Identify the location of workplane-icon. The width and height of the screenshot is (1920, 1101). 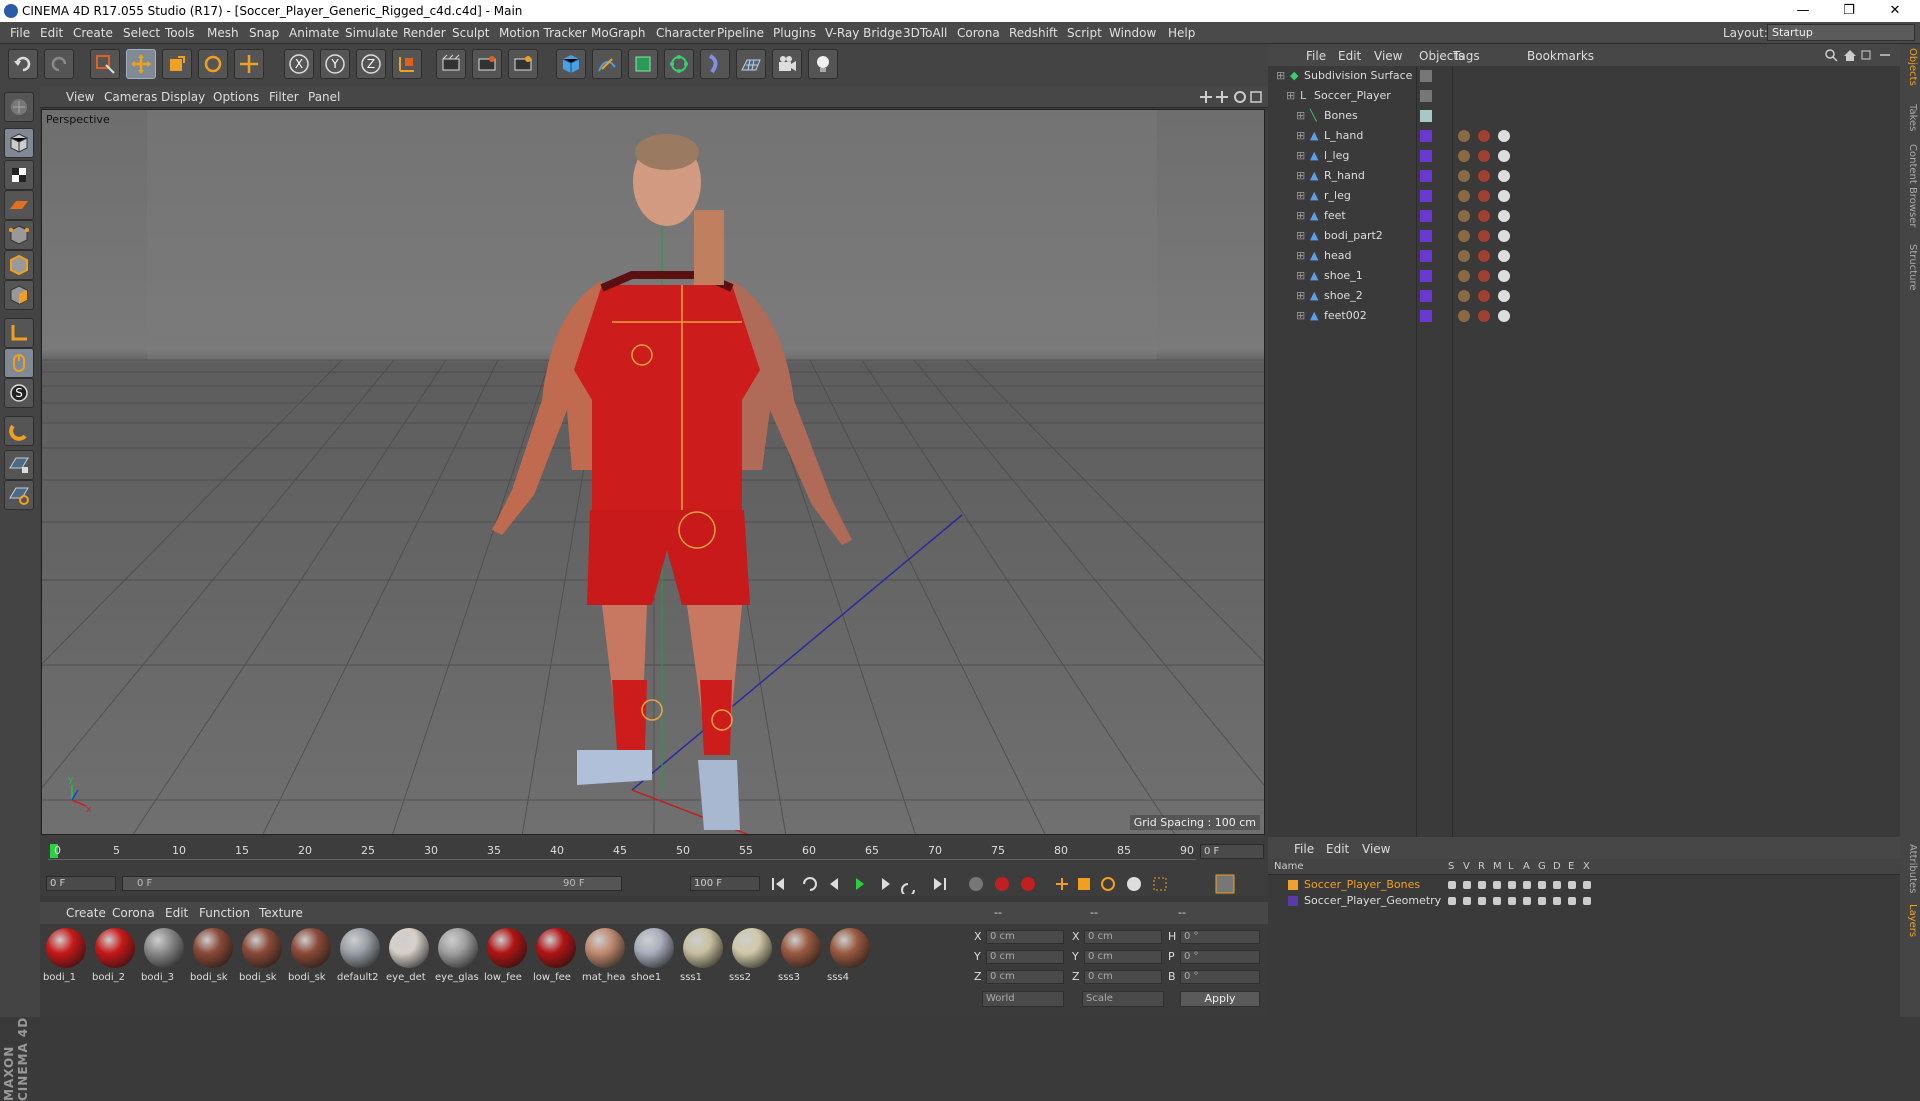
(19, 205).